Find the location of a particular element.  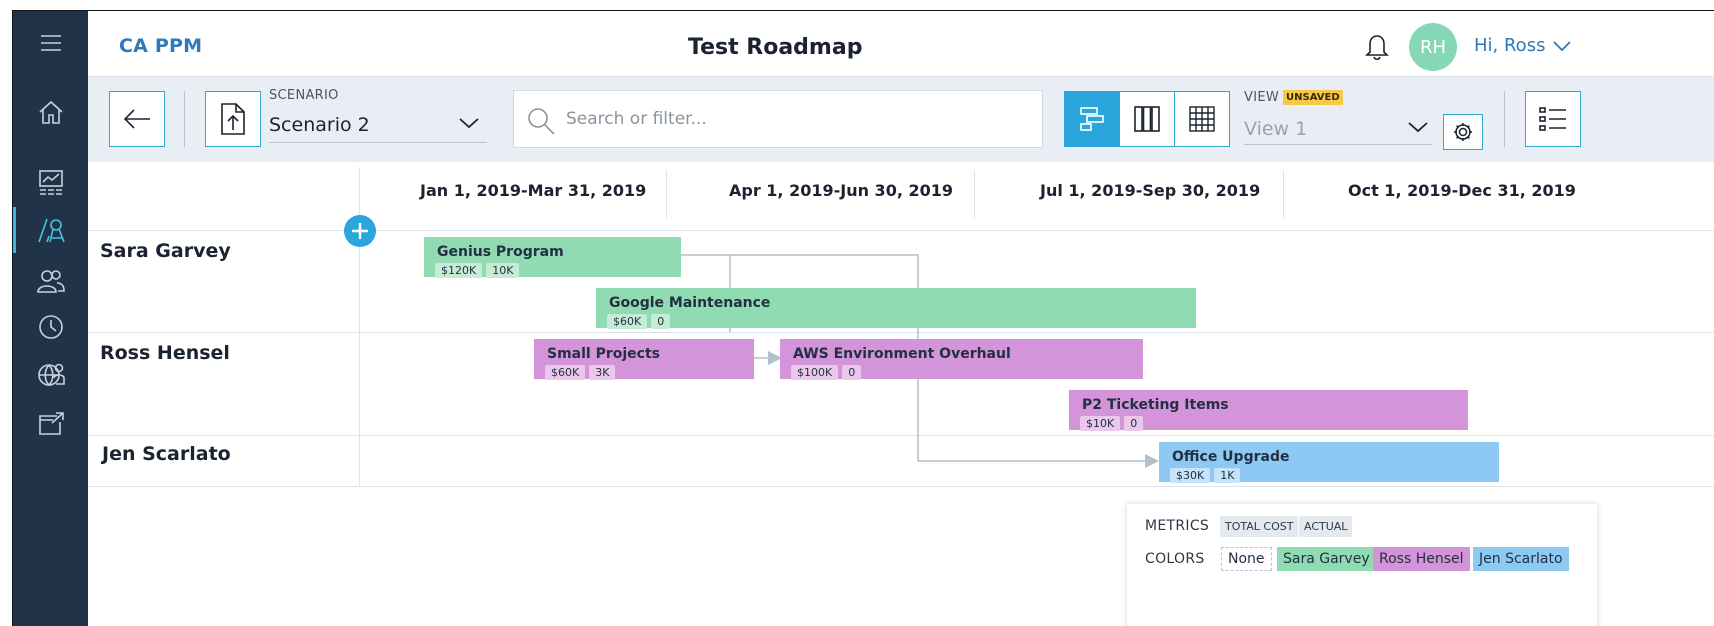

sidebar-item-resources is located at coordinates (50, 374).